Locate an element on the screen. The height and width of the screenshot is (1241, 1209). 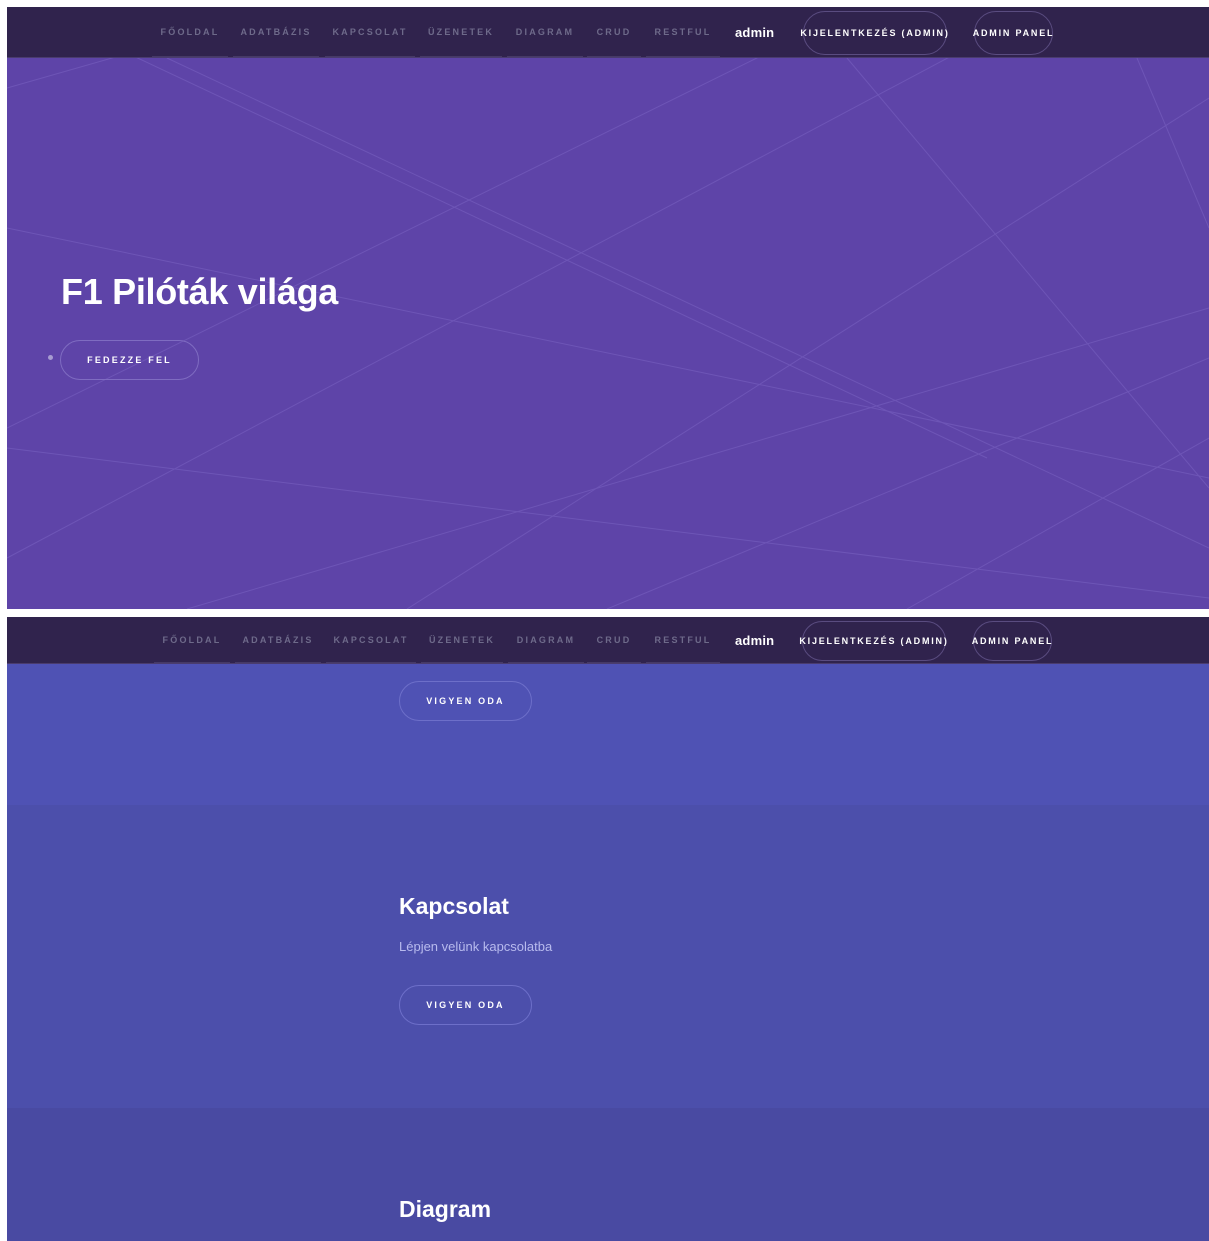
section-previous: Vigyen oda is located at coordinates (608, 734).